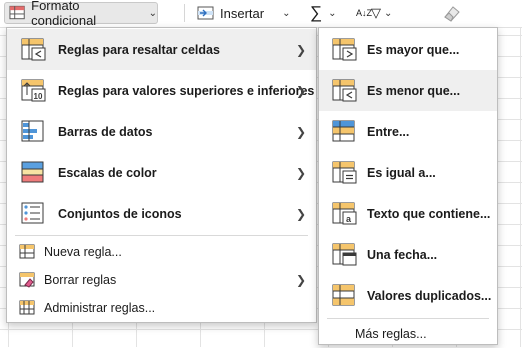 Image resolution: width=522 pixels, height=348 pixels. What do you see at coordinates (80, 280) in the screenshot?
I see `menu-item-label: Borrar reglas` at bounding box center [80, 280].